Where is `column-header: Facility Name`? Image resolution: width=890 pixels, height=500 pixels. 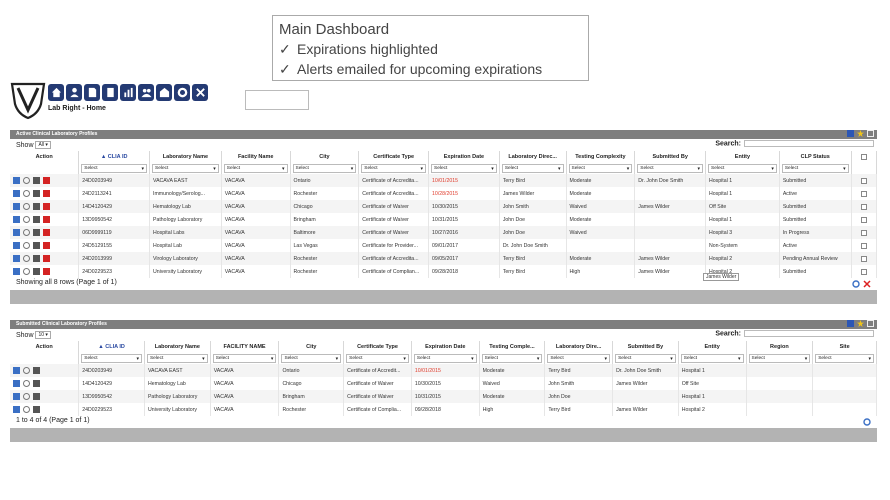
column-header: Facility Name is located at coordinates (256, 156).